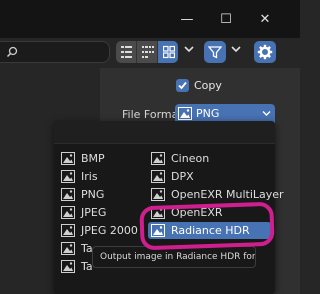 The image size is (320, 294). I want to click on format-option-label: OpenEXR MultiLayer, so click(227, 194).